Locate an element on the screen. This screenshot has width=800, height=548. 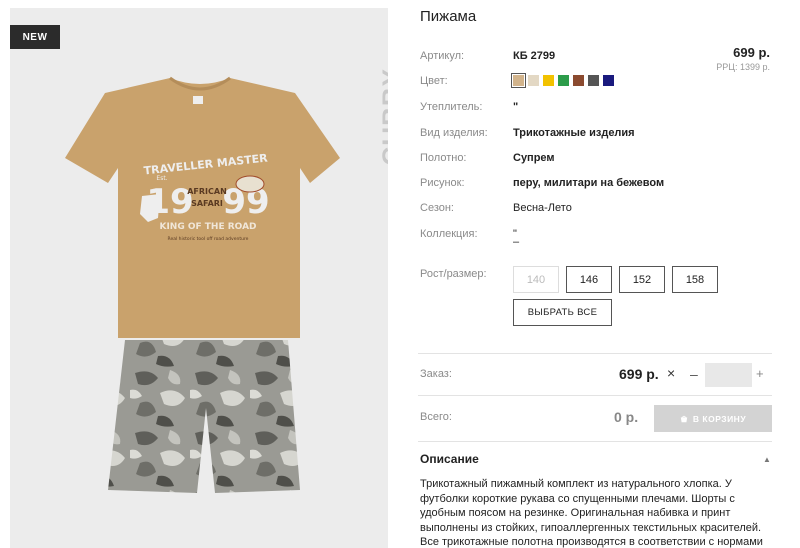
add-to-cart-button: В КОРЗИНУ is located at coordinates (713, 418).